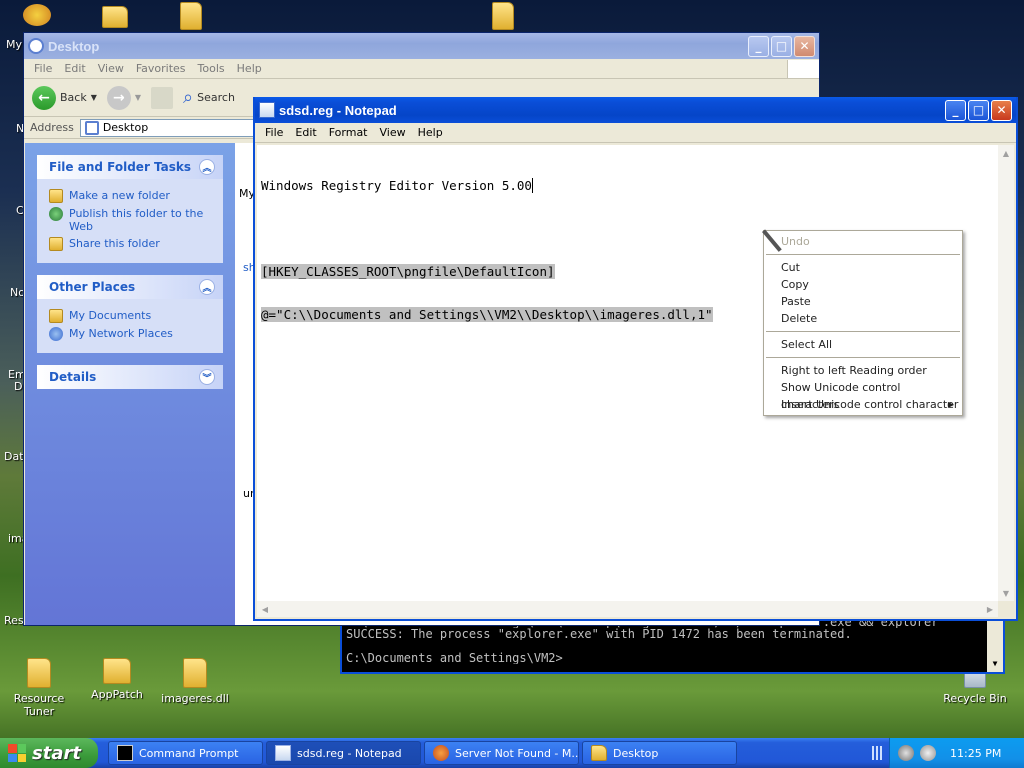  I want to click on network-icon, so click(56, 334).